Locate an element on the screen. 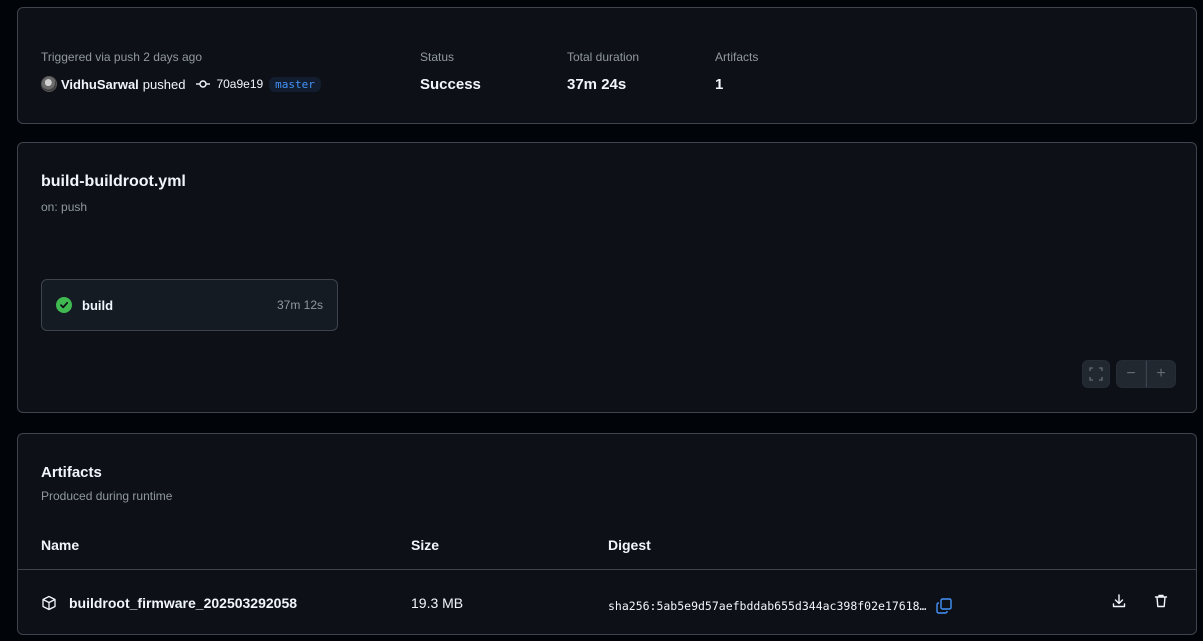 Image resolution: width=1203 pixels, height=641 pixels. download-icon is located at coordinates (1119, 601).